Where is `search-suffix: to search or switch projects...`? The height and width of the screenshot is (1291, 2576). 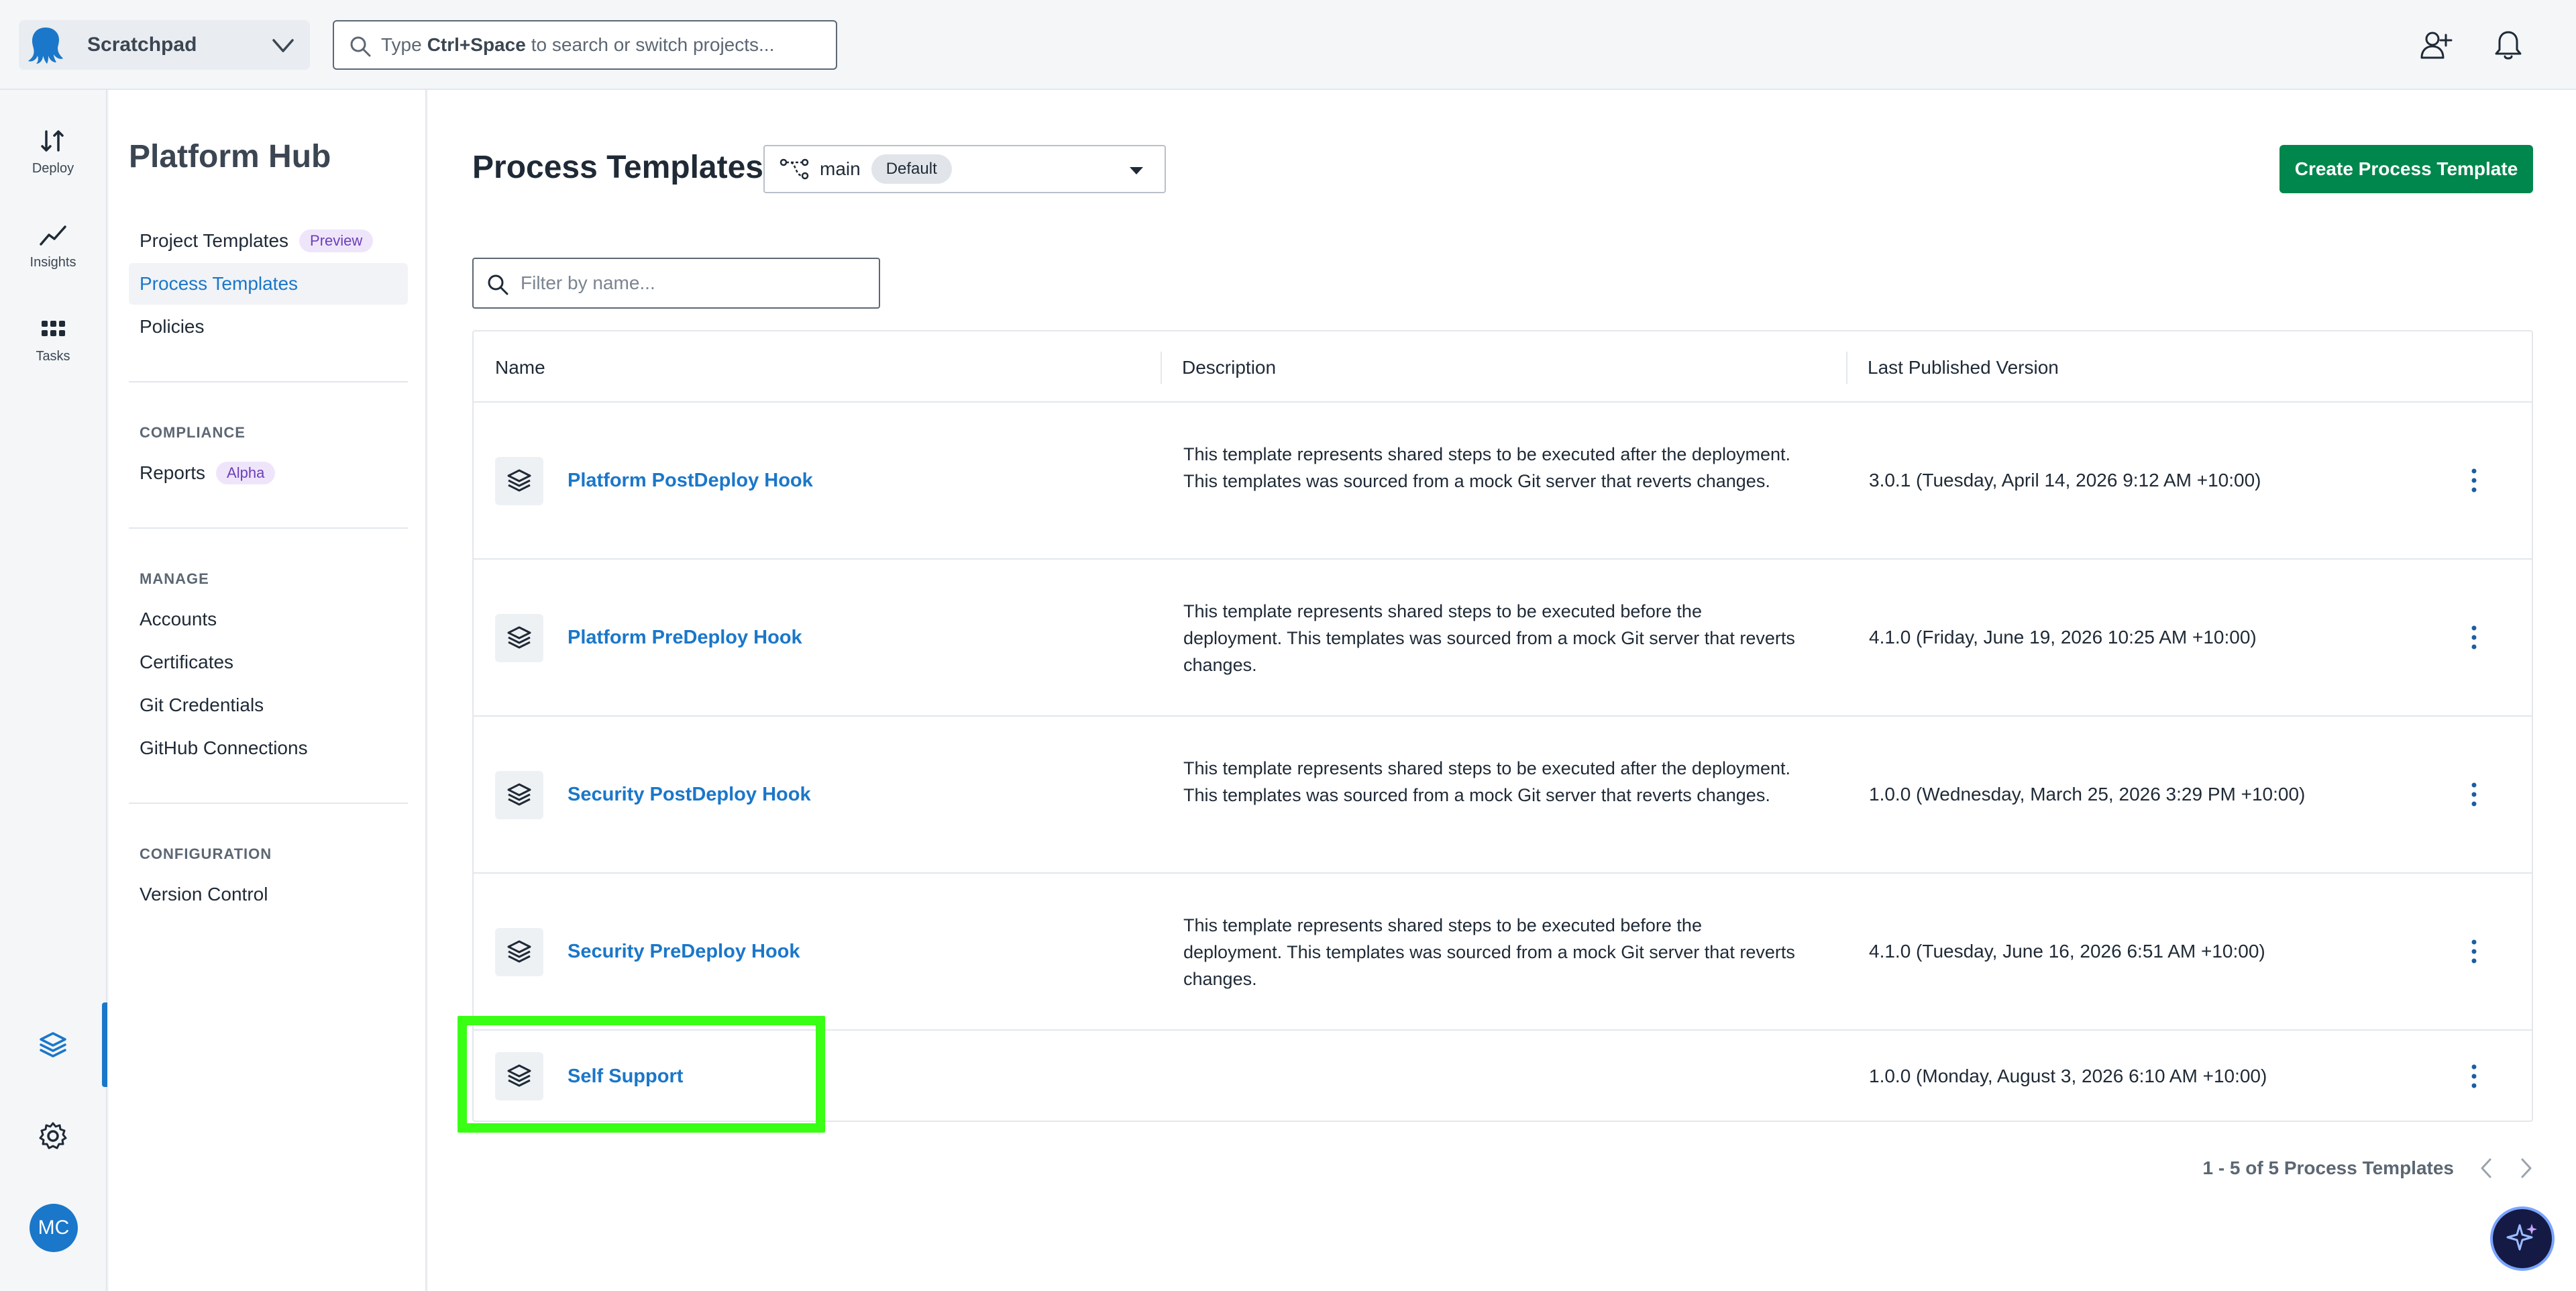
search-suffix: to search or switch projects... is located at coordinates (653, 44).